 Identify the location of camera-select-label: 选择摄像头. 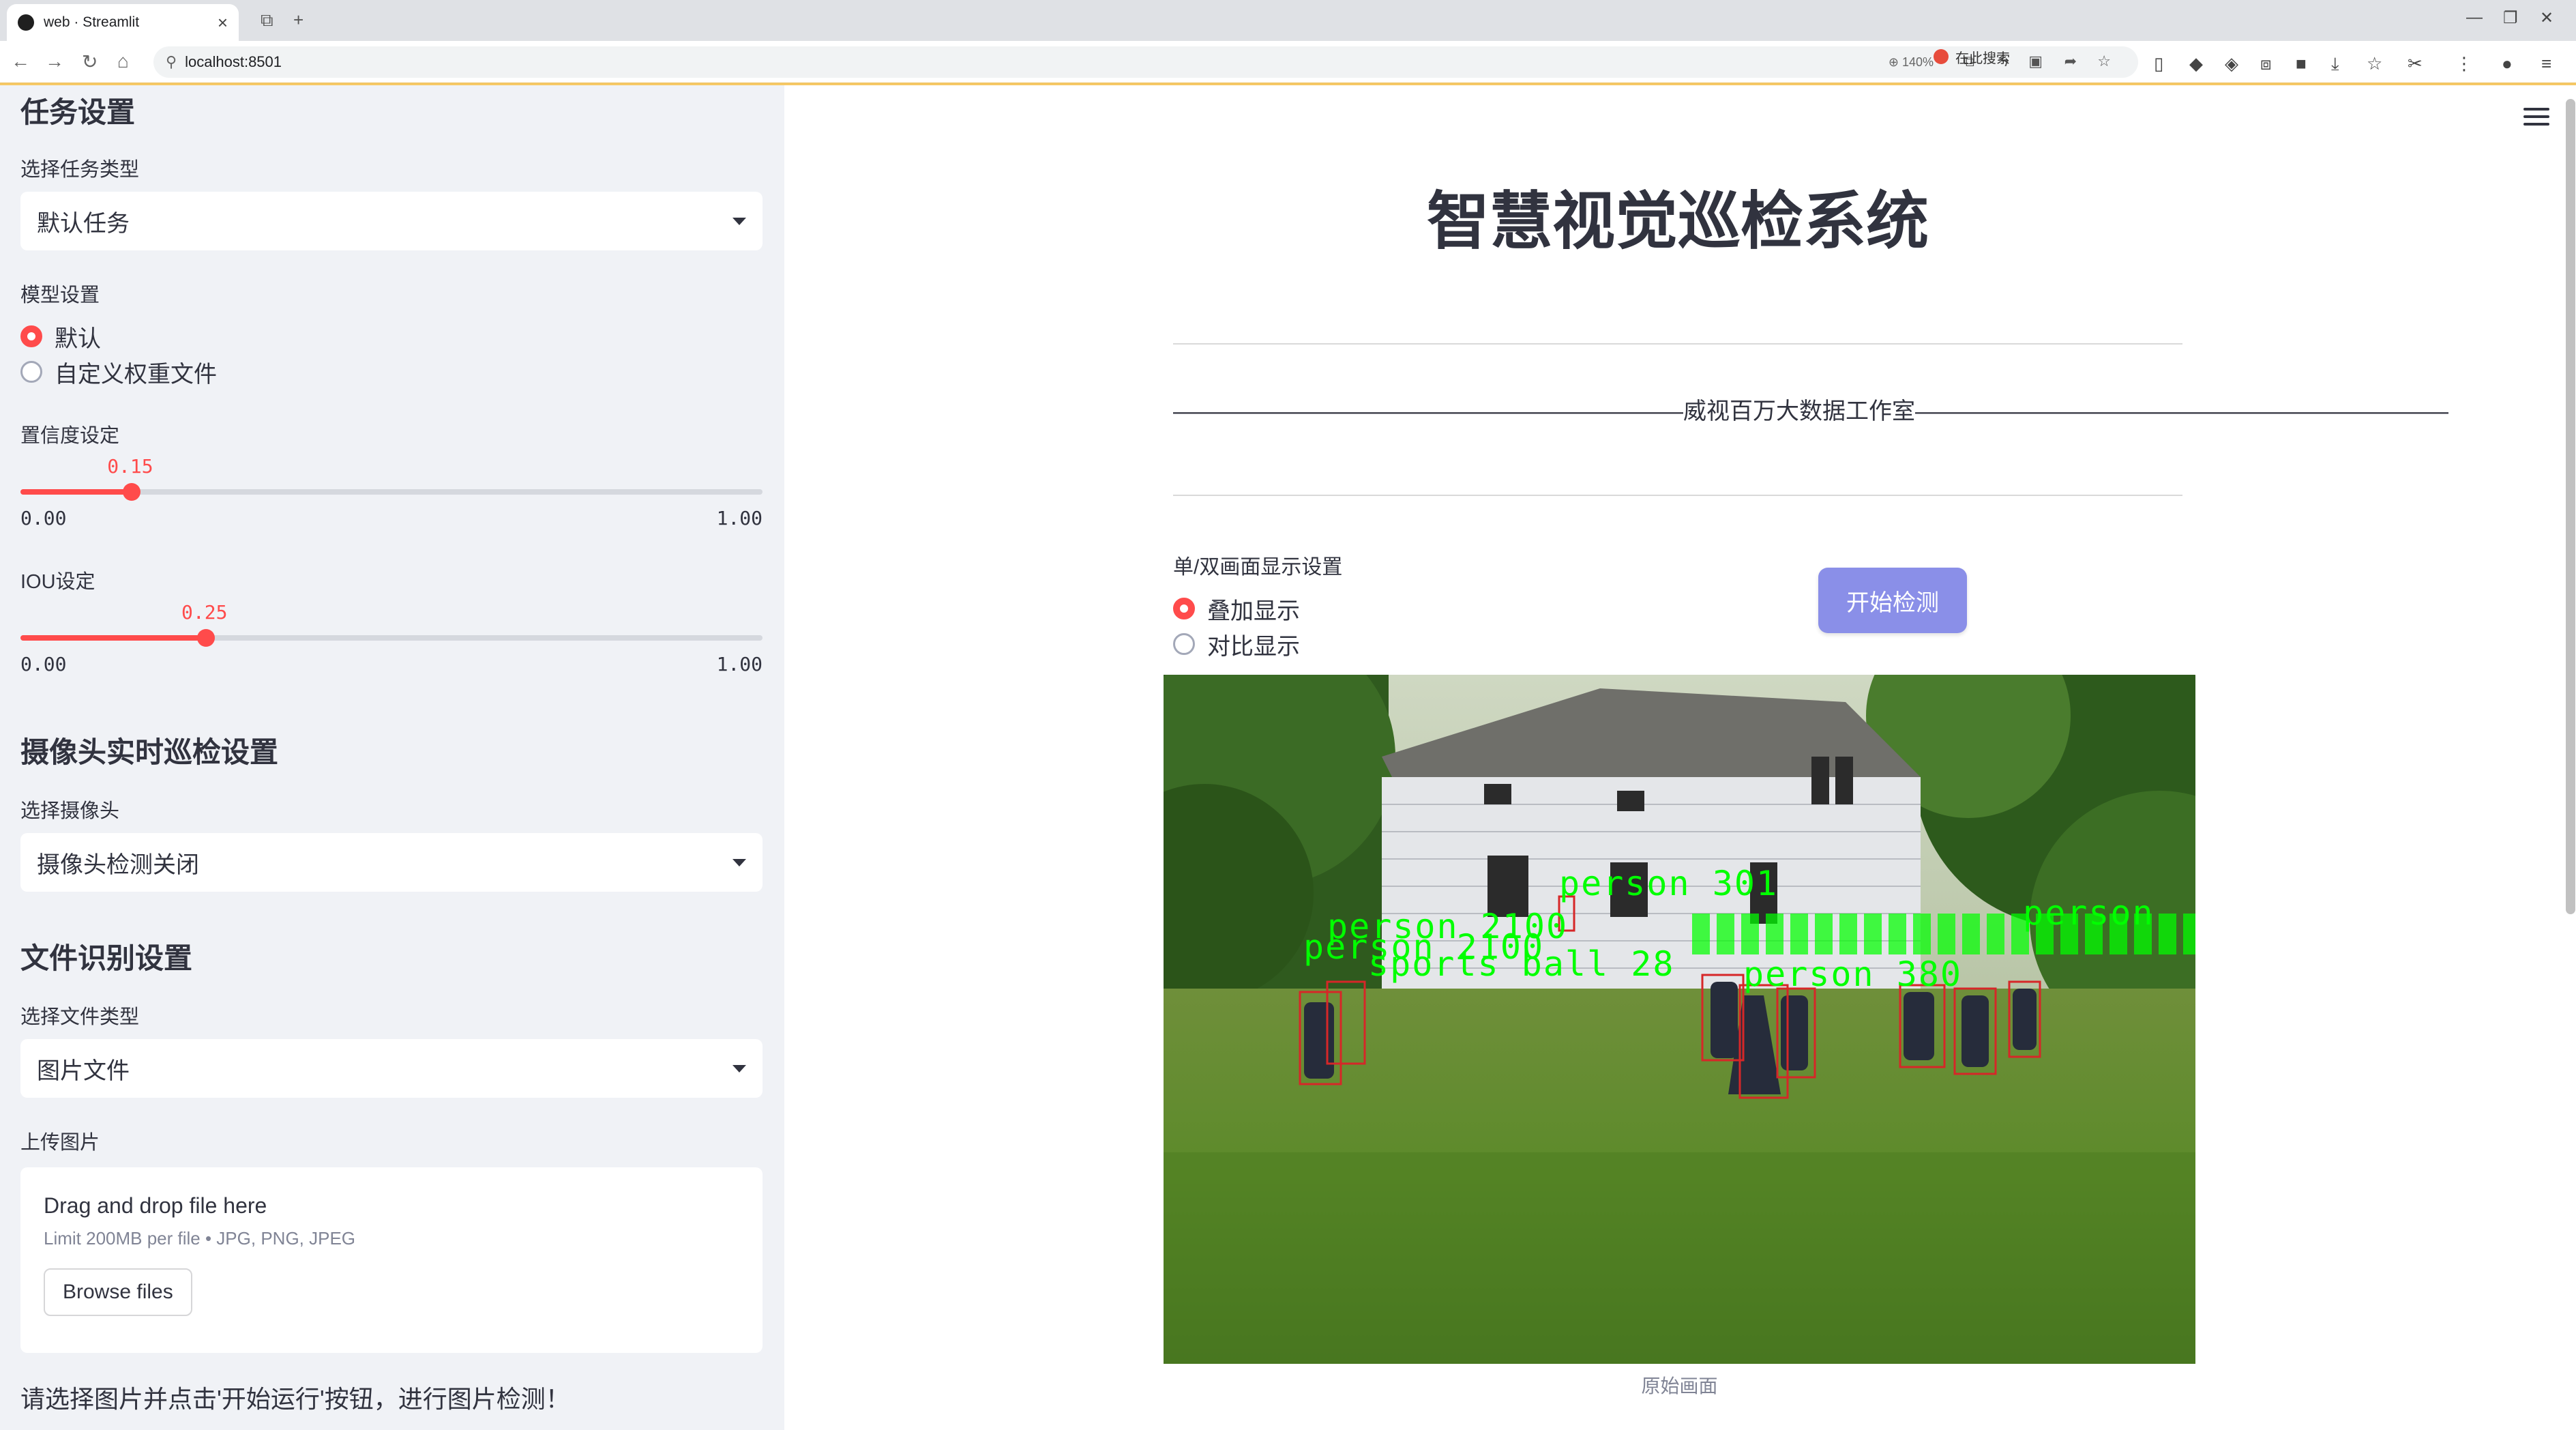
(70, 811).